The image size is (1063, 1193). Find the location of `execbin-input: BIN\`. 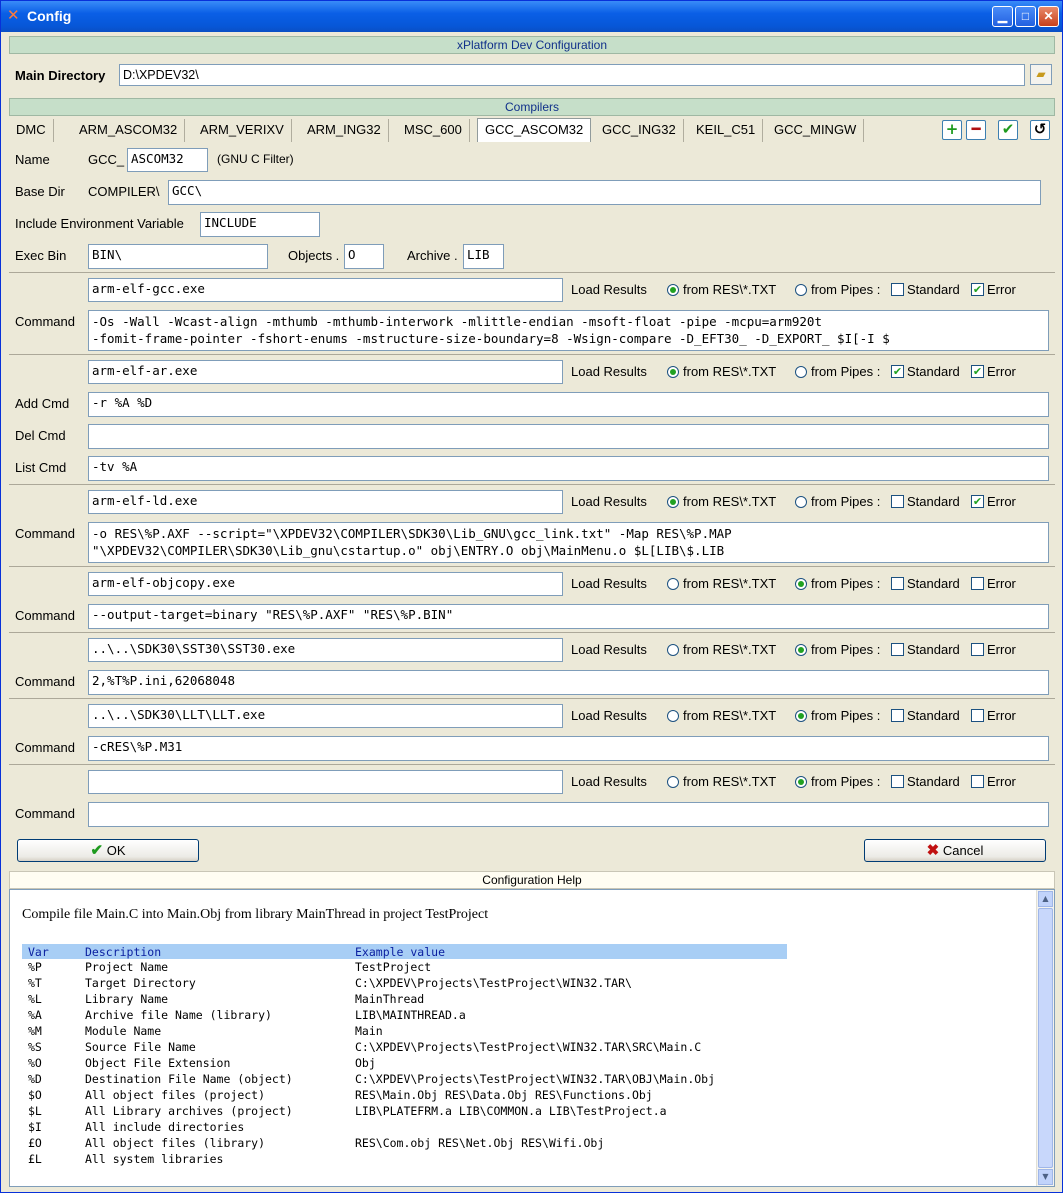

execbin-input: BIN\ is located at coordinates (178, 256).